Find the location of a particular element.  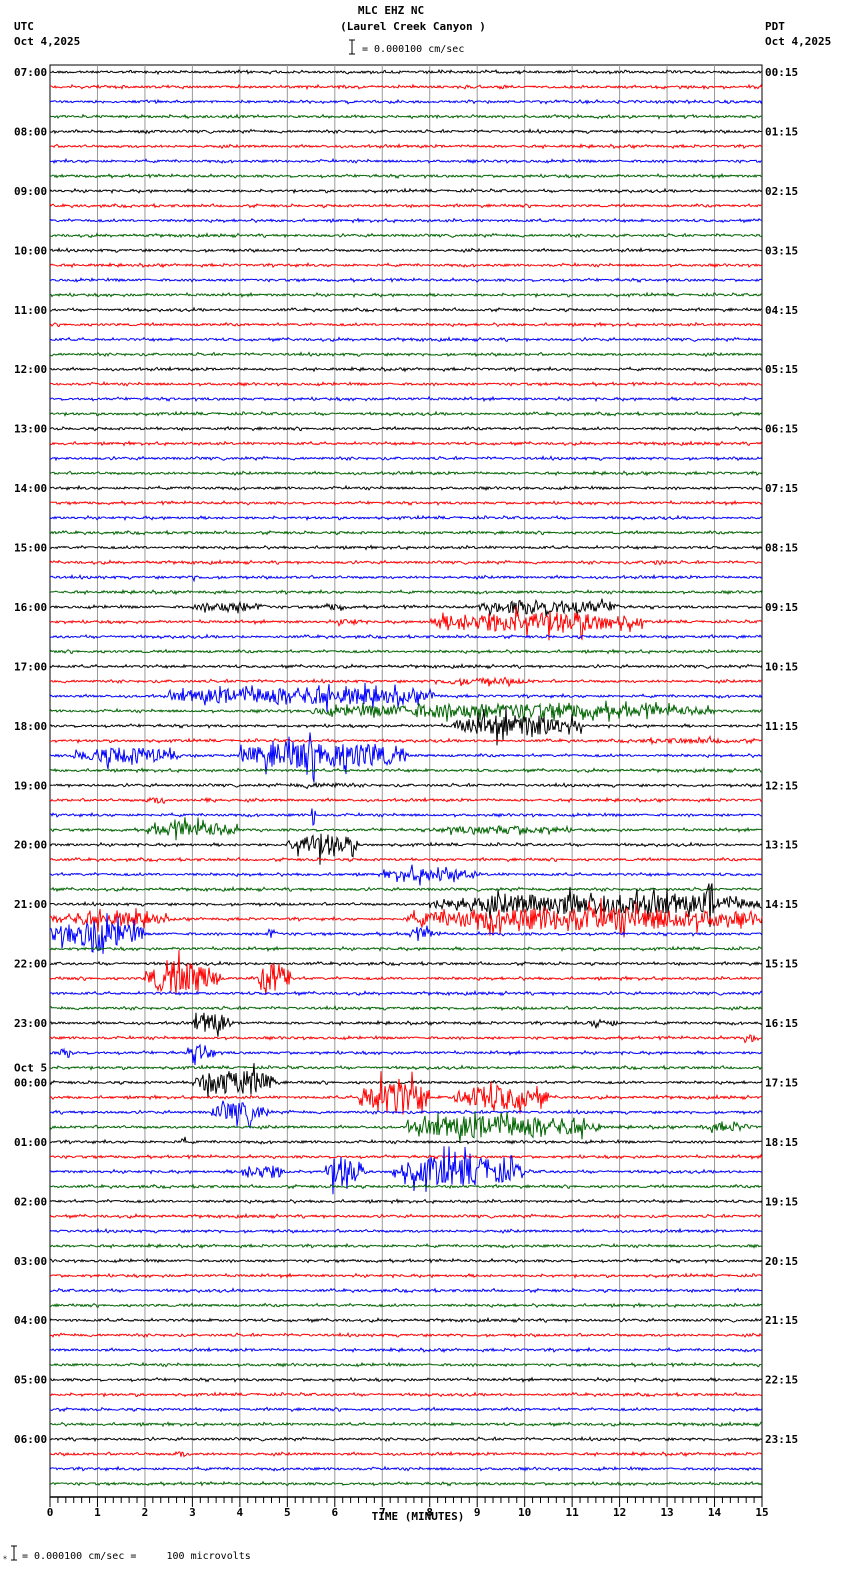

utc-hour-label: 11:00 is located at coordinates (30, 310).